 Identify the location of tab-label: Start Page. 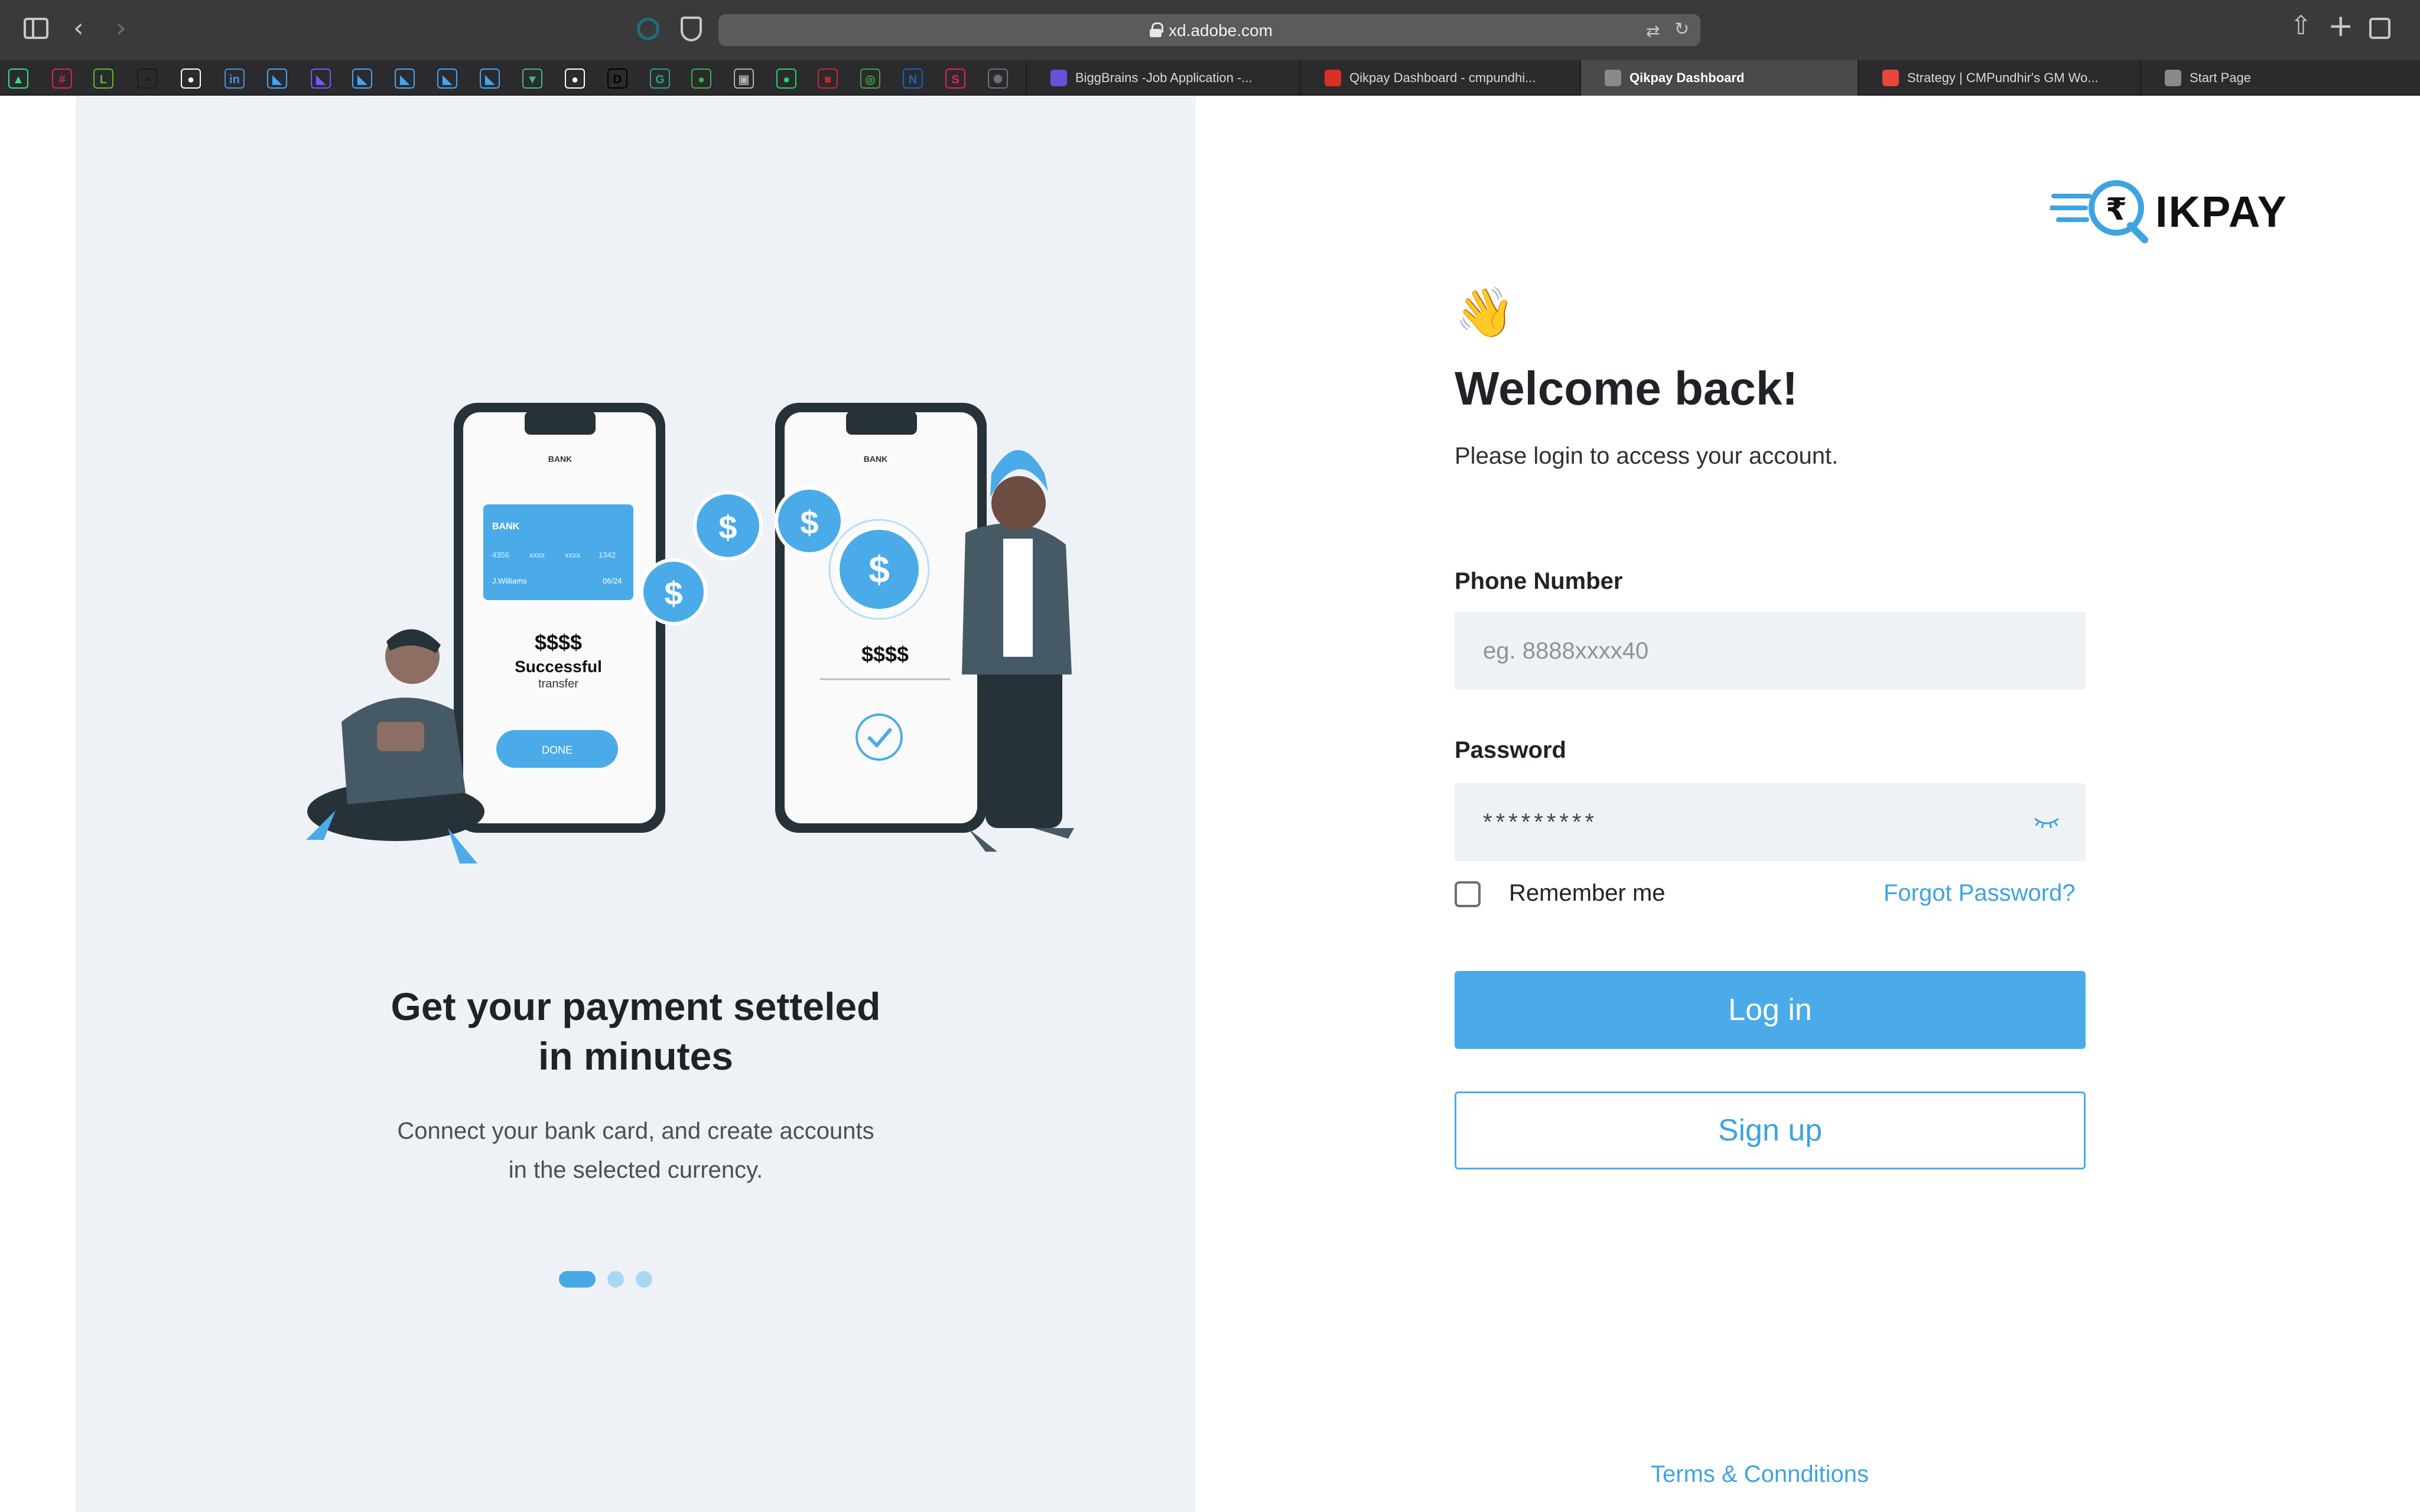
(2220, 77).